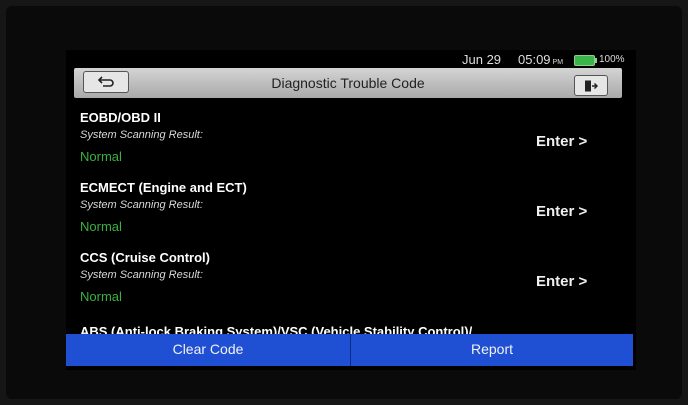  What do you see at coordinates (585, 60) in the screenshot?
I see `battery-icon` at bounding box center [585, 60].